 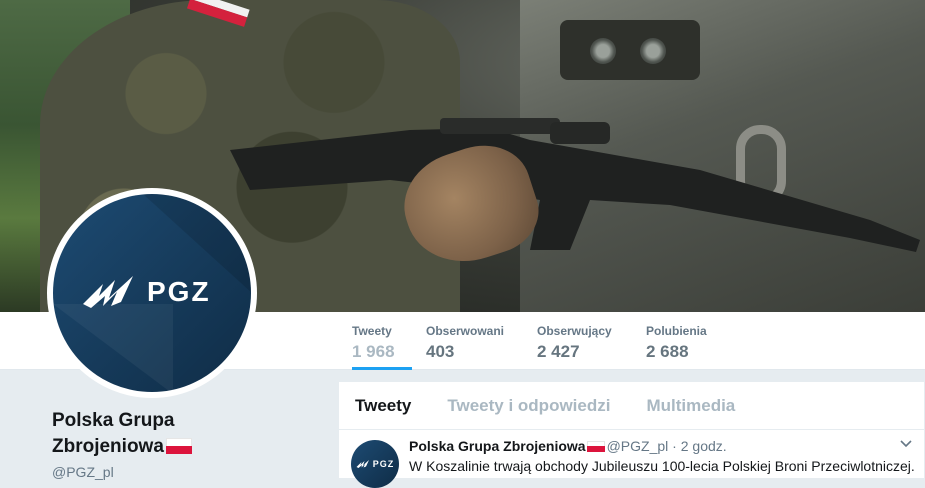 I want to click on tweet-author-handle: @PGZ_pl, so click(x=638, y=446).